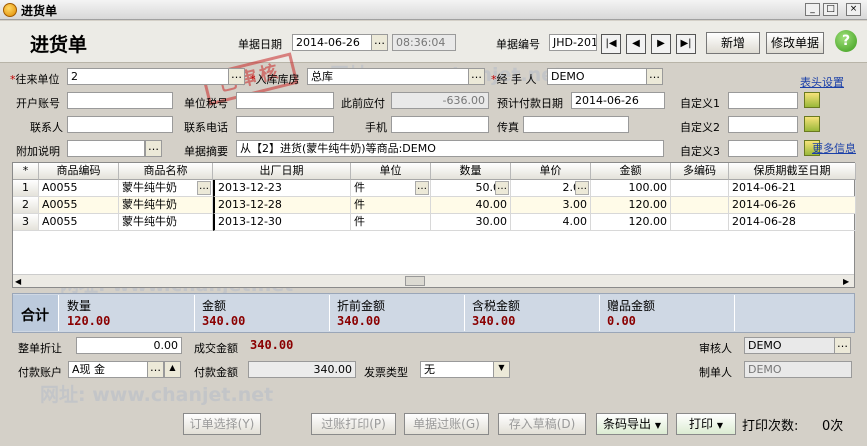 The width and height of the screenshot is (867, 446). Describe the element at coordinates (763, 100) in the screenshot. I see `custom1-input` at that location.